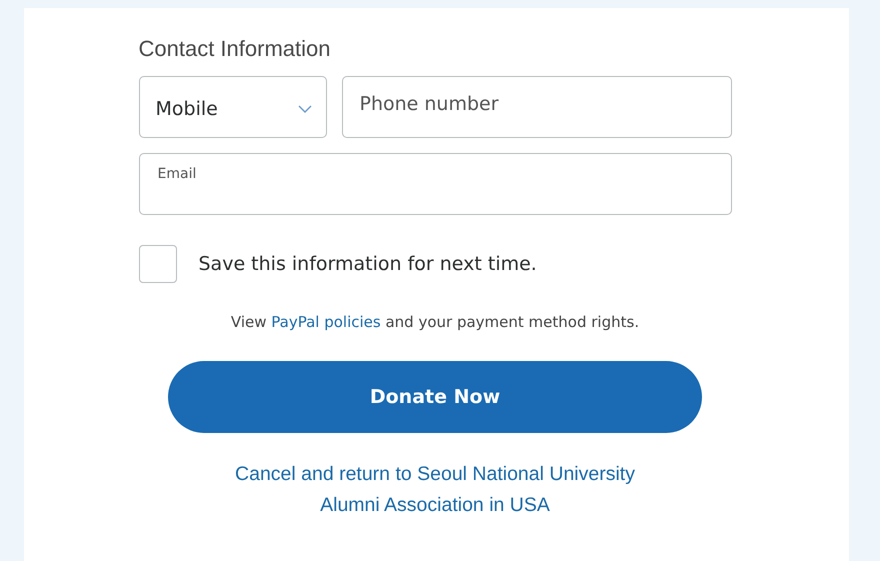 The width and height of the screenshot is (880, 561). What do you see at coordinates (367, 264) in the screenshot?
I see `checkbox-label: Save this information for next time.` at bounding box center [367, 264].